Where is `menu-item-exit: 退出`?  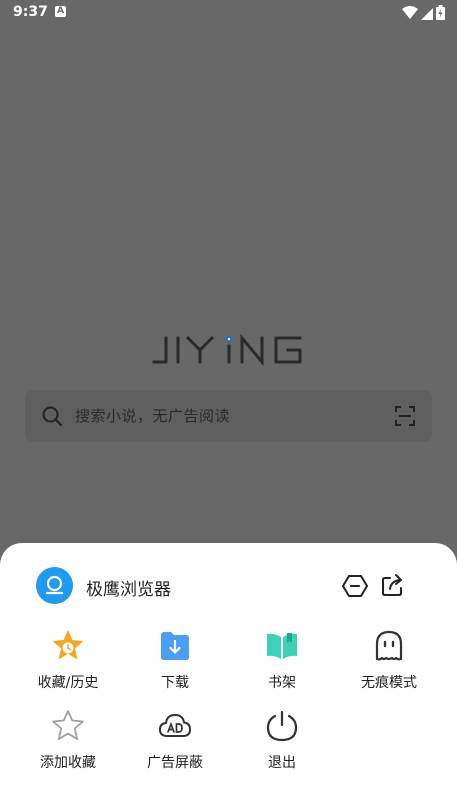 menu-item-exit: 退出 is located at coordinates (282, 744).